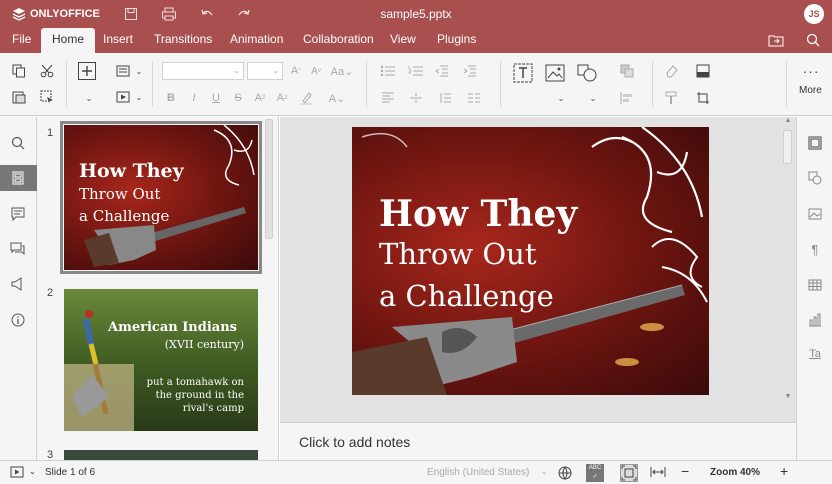 The width and height of the screenshot is (832, 484). Describe the element at coordinates (416, 71) in the screenshot. I see `numbering-icon` at that location.